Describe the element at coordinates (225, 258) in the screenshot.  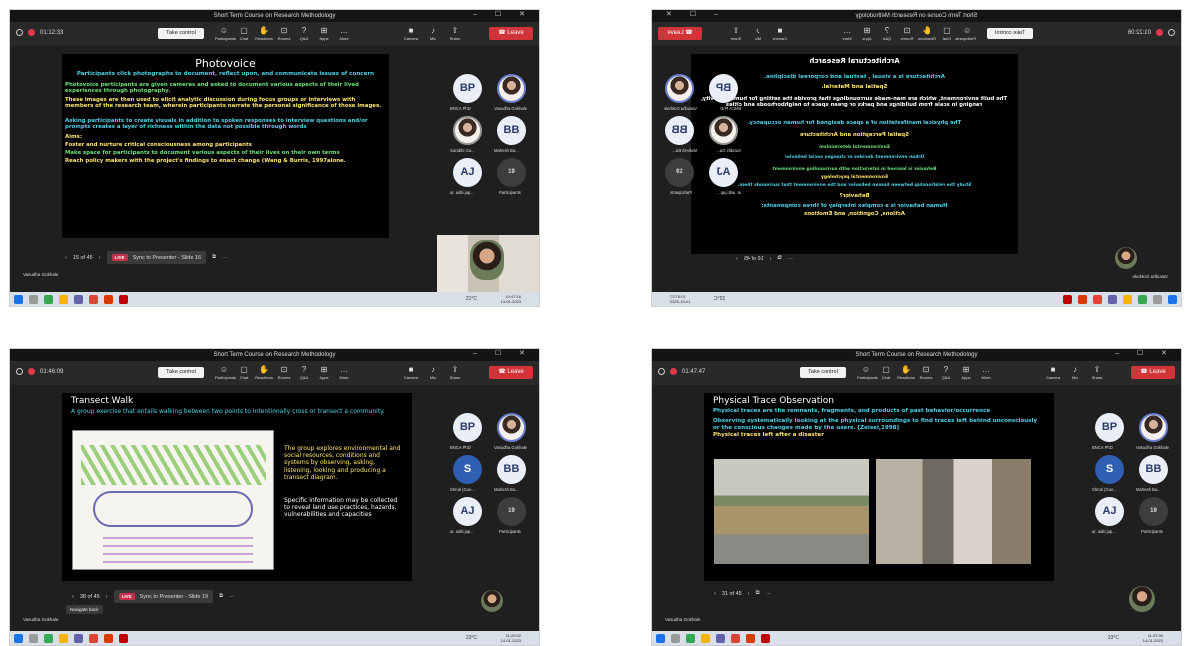
I see `more-icon: ···` at that location.